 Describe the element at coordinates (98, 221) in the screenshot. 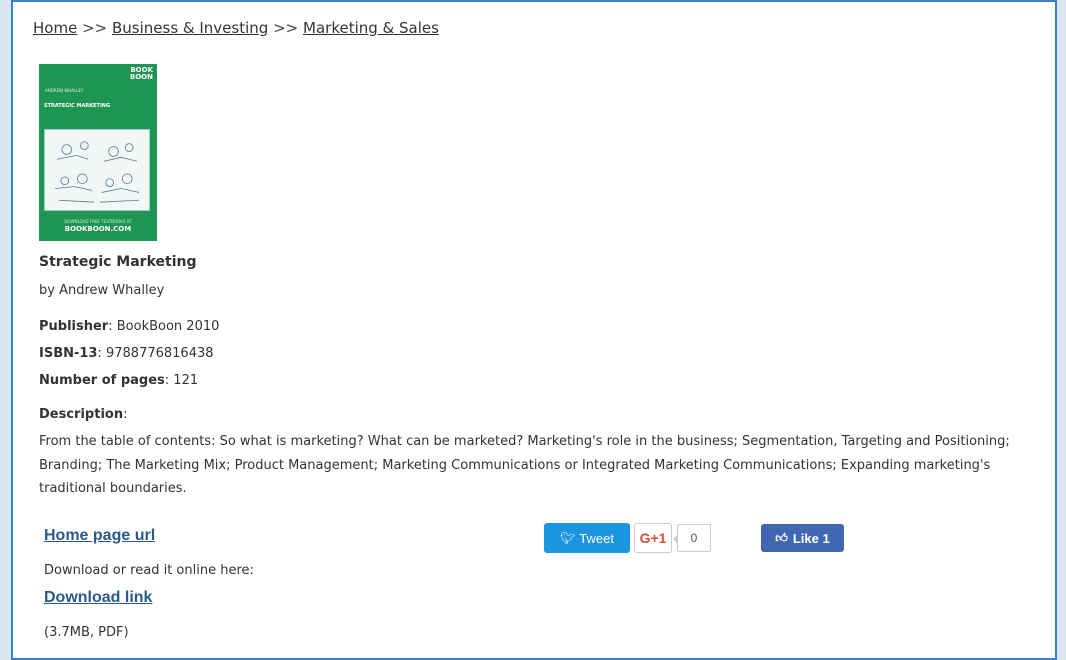

I see `cover-footer-tag: DOWNLOAD FREE TEXTBOOKS AT` at that location.